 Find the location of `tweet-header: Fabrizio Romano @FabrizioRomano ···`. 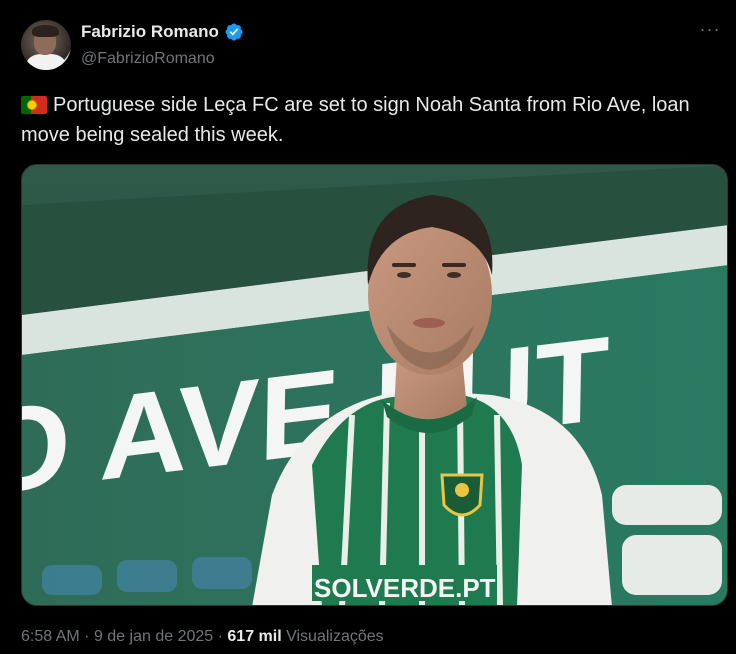

tweet-header: Fabrizio Romano @FabrizioRomano ··· is located at coordinates (371, 46).